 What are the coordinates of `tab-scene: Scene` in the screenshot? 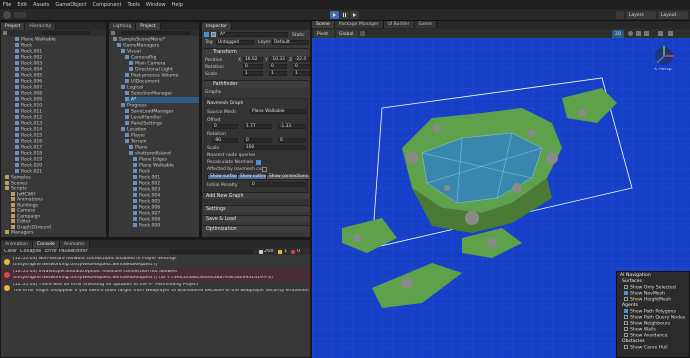 It's located at (323, 24).